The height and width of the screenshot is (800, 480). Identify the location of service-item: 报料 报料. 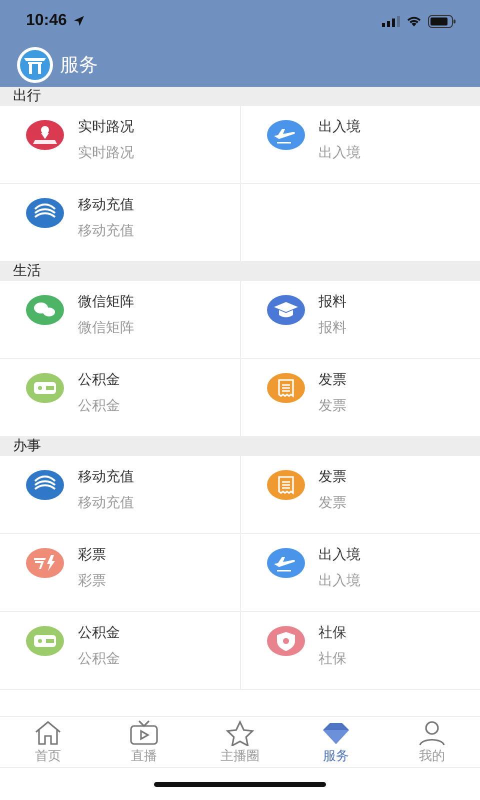
(360, 319).